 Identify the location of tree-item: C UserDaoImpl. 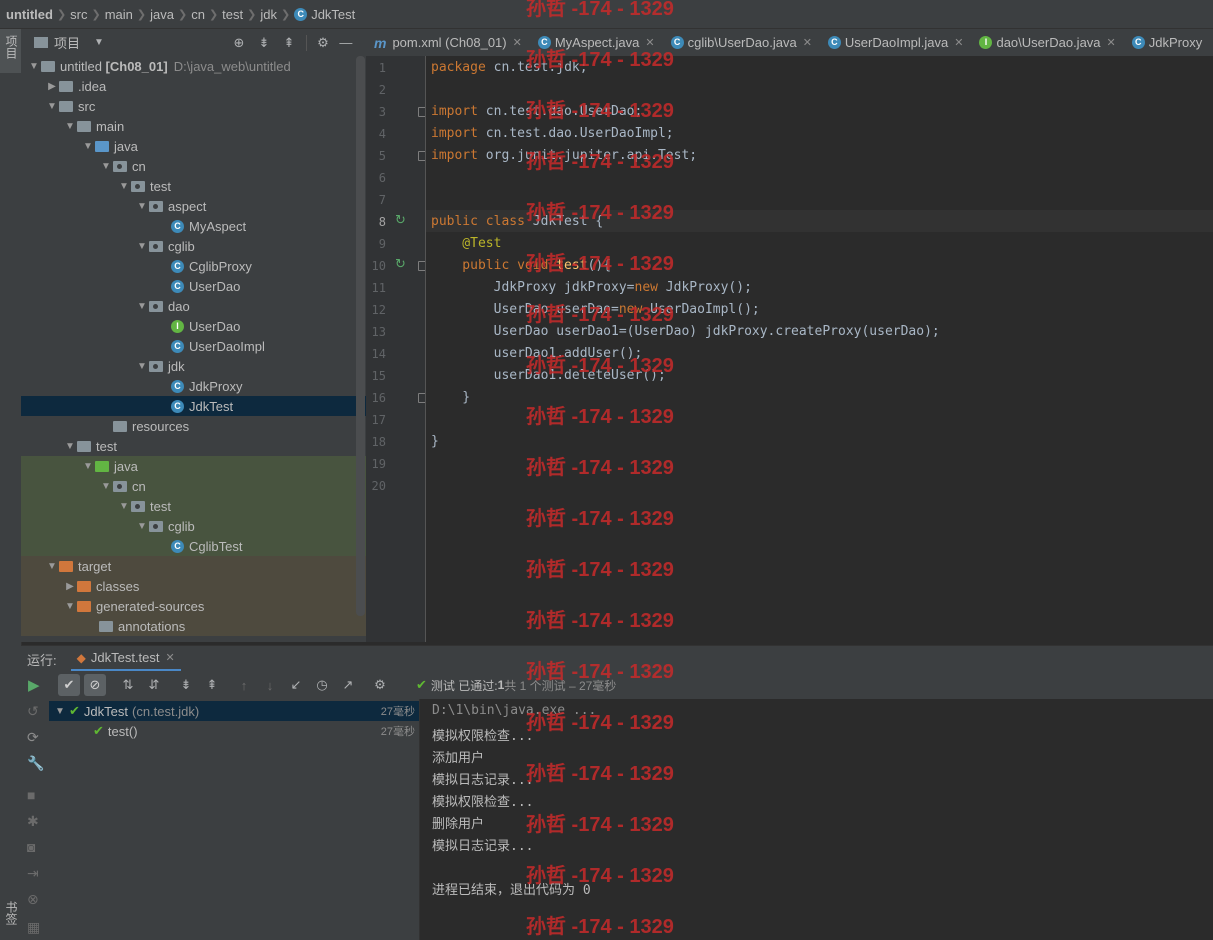
(193, 346).